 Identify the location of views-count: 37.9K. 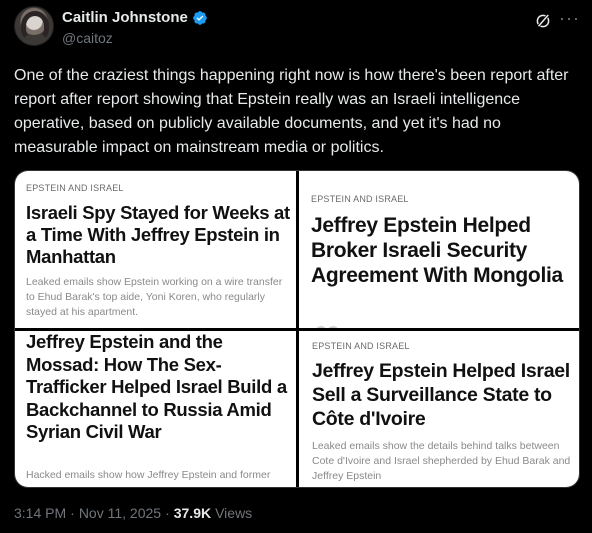
(192, 513).